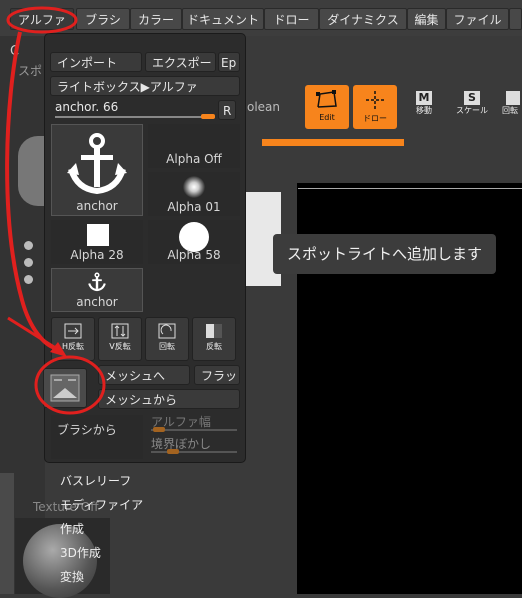  Describe the element at coordinates (70, 385) in the screenshot. I see `highlight-circle-tool` at that location.